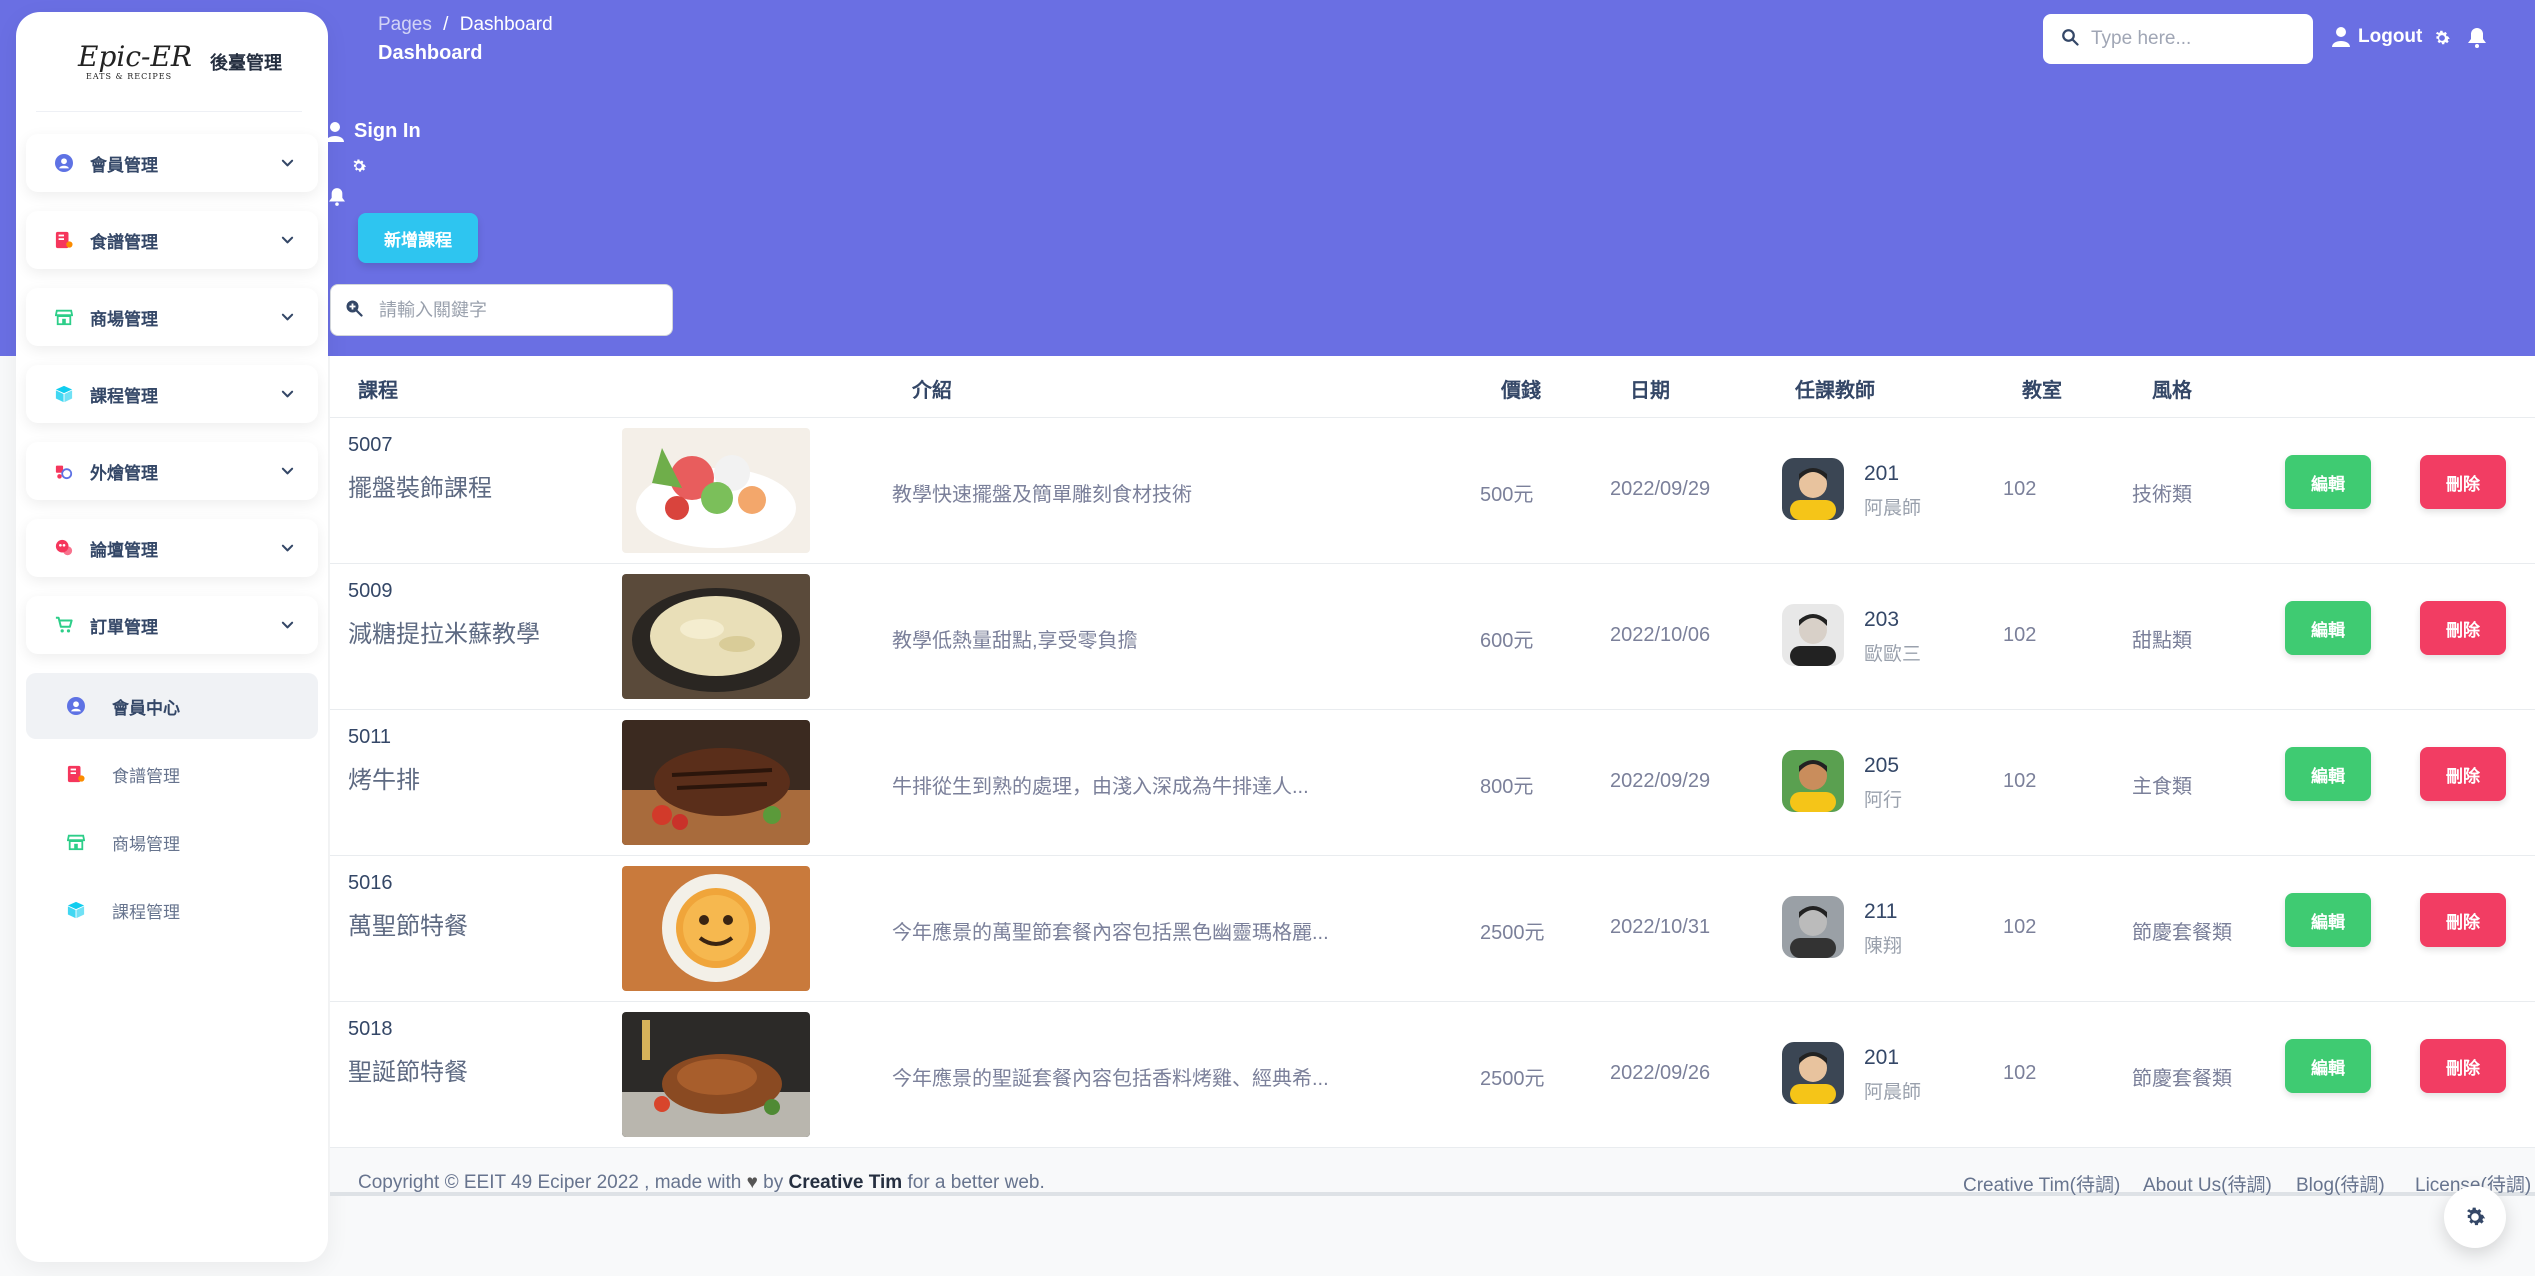 This screenshot has width=2535, height=1276. What do you see at coordinates (1882, 1057) in the screenshot?
I see `teacher-id: 201` at bounding box center [1882, 1057].